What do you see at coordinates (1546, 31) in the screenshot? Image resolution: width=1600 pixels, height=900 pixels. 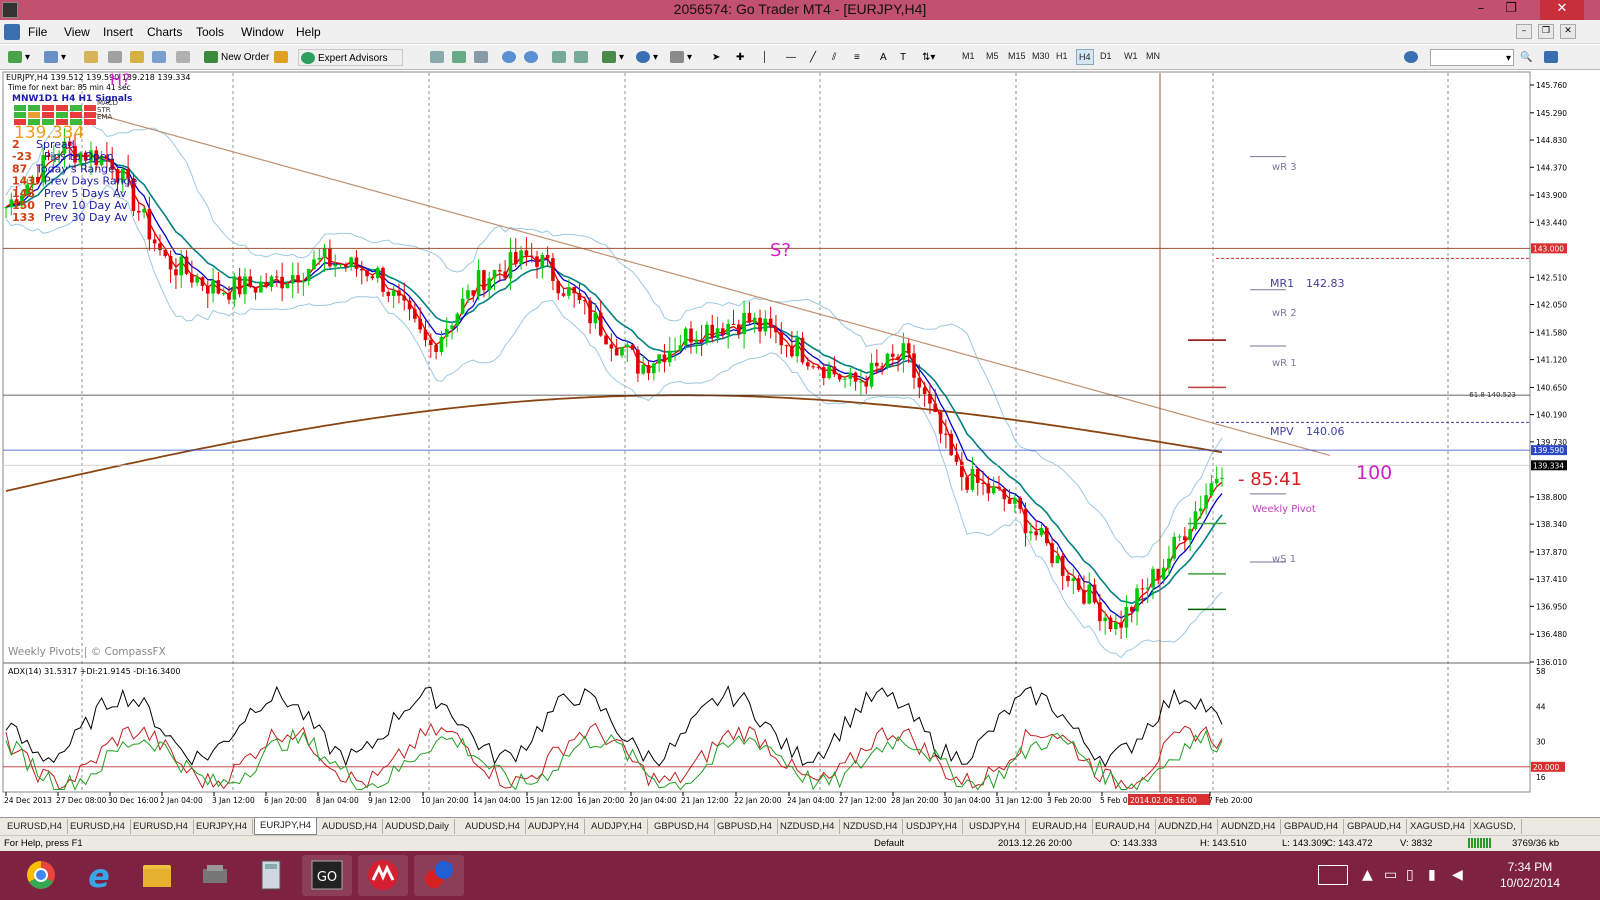 I see `child-restore-button: ❐` at bounding box center [1546, 31].